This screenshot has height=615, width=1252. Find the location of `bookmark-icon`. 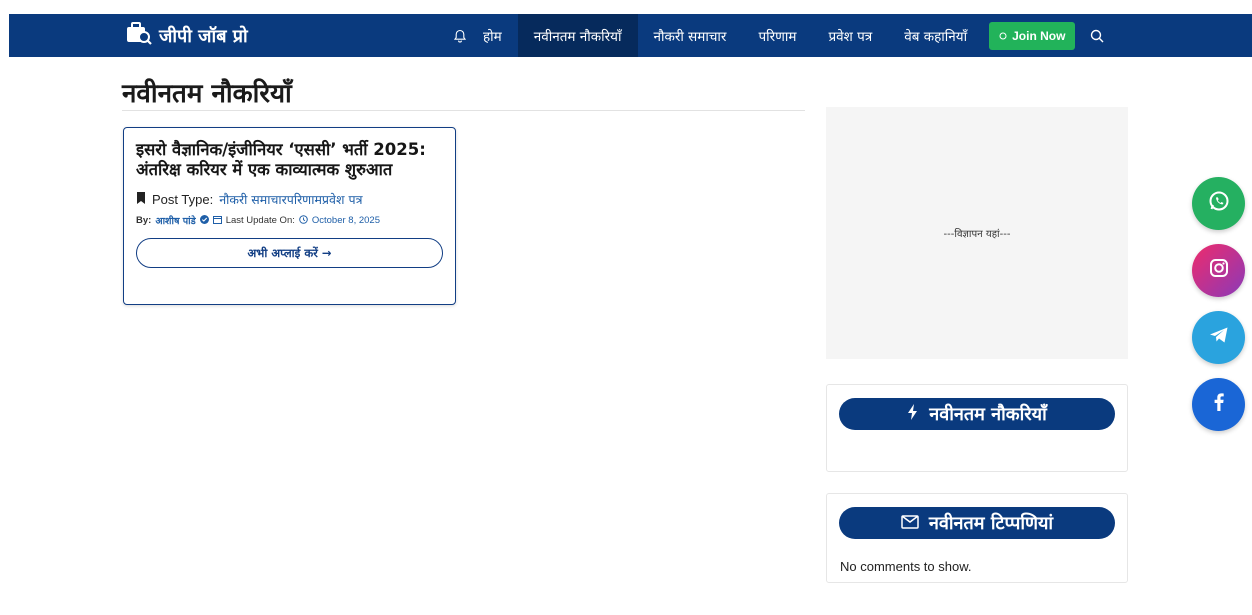

bookmark-icon is located at coordinates (141, 199).